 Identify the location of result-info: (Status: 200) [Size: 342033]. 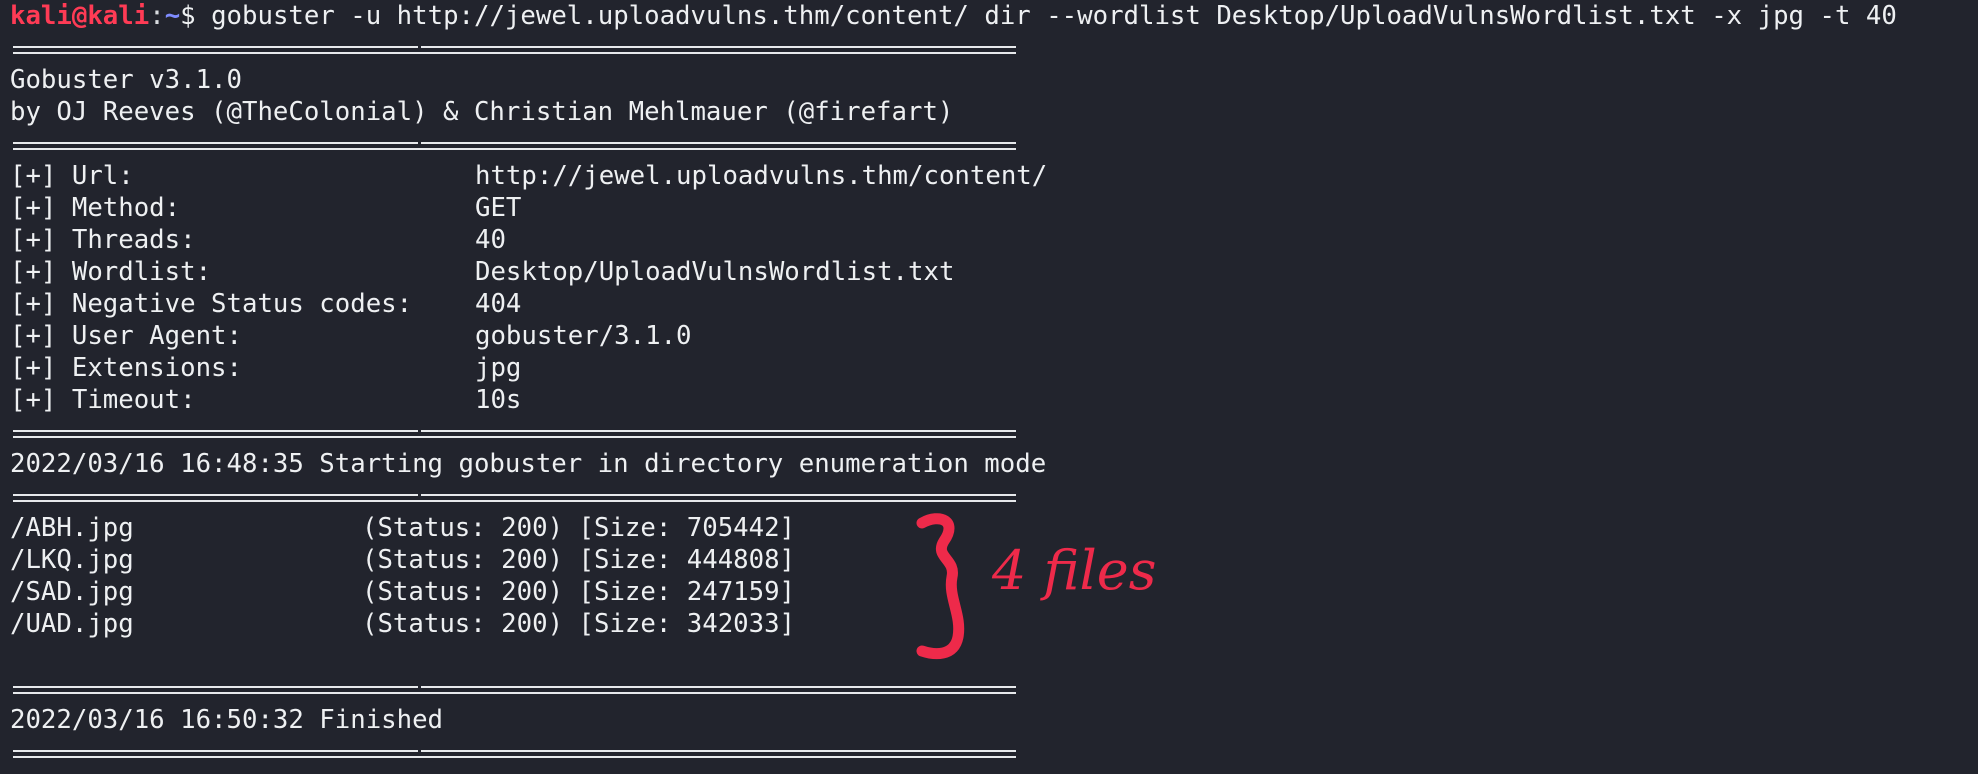
(579, 624).